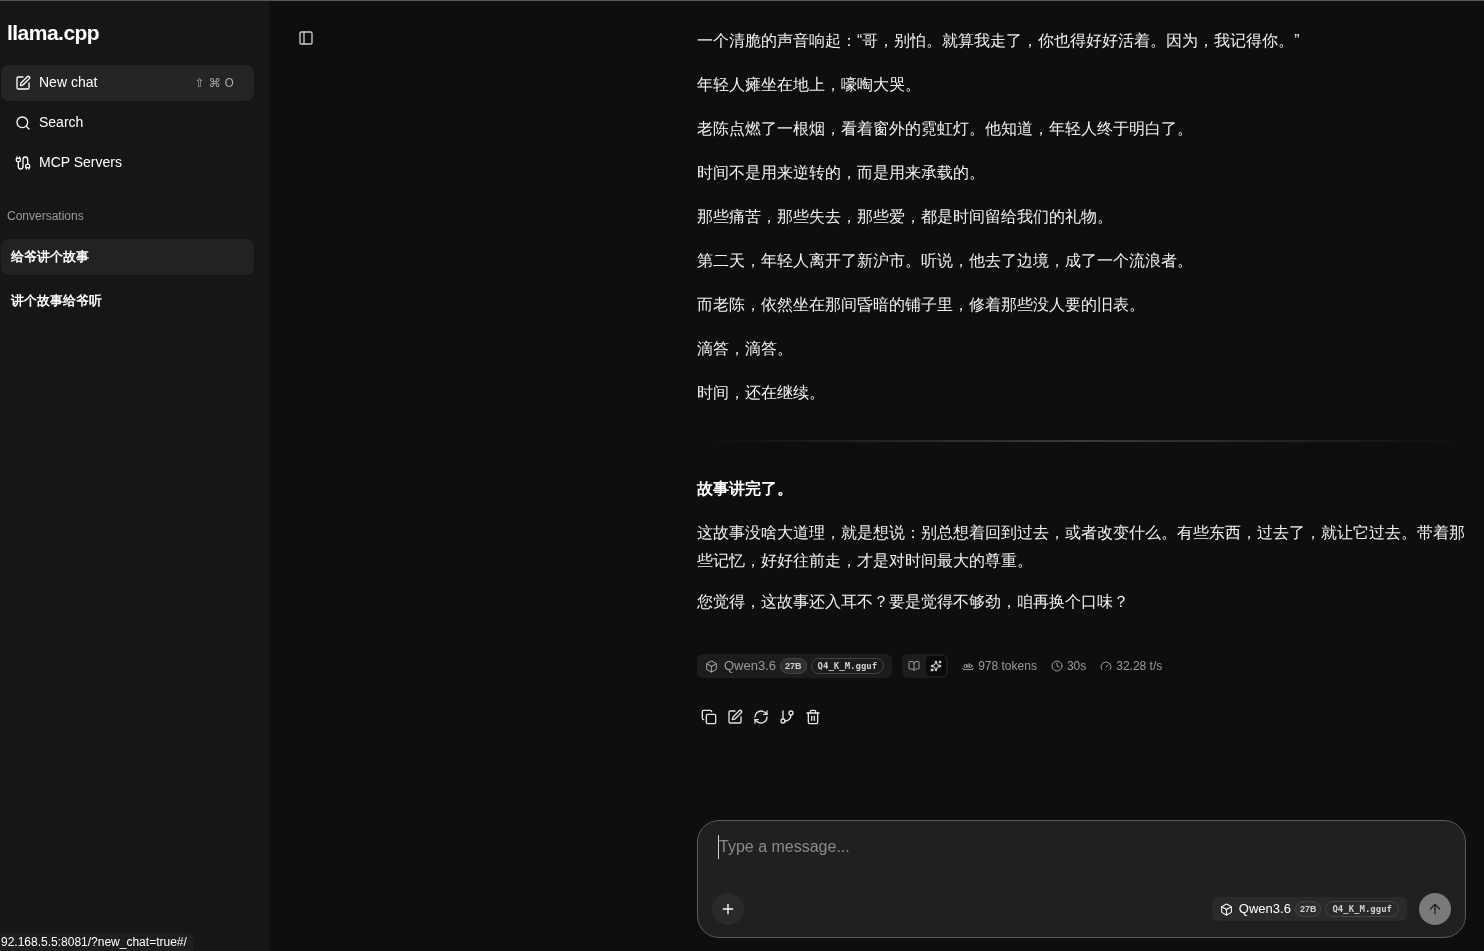 The width and height of the screenshot is (1484, 951). What do you see at coordinates (813, 717) in the screenshot?
I see `delete-button` at bounding box center [813, 717].